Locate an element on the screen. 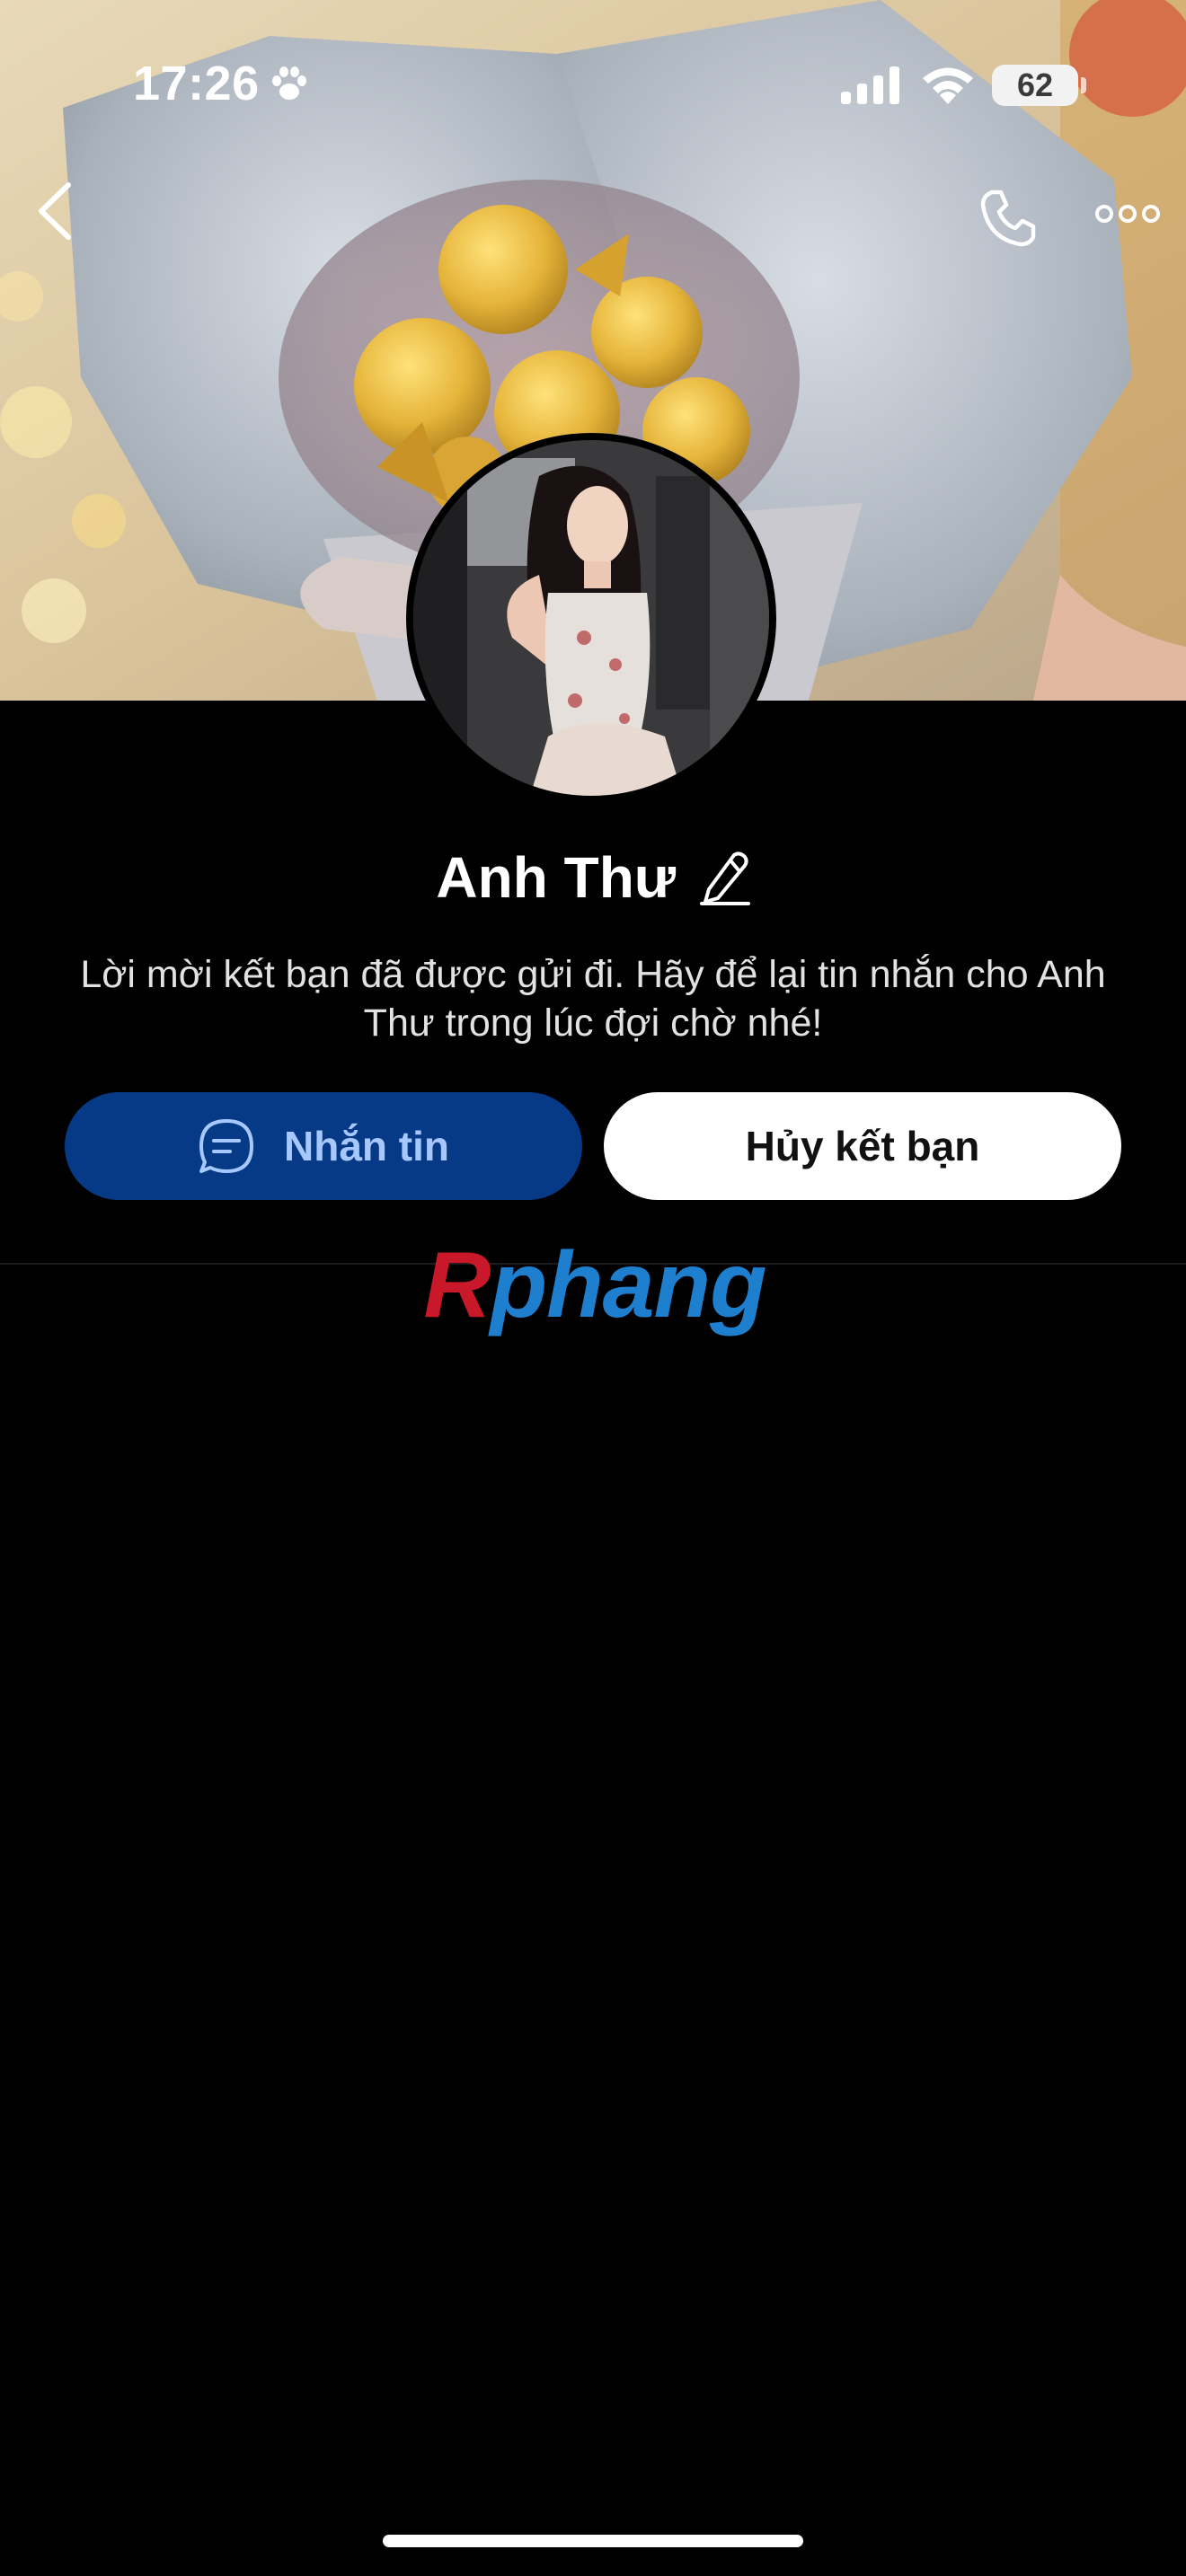  watermark-logo: Rphang is located at coordinates (594, 1285).